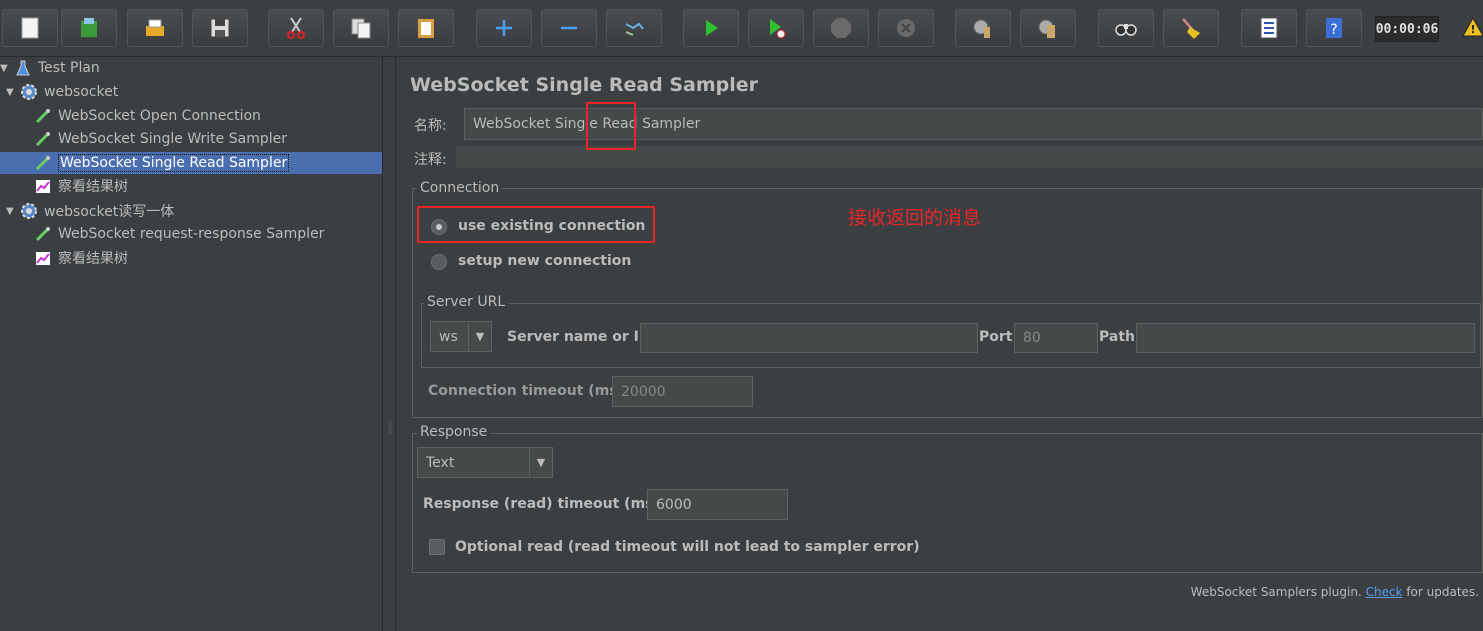 Image resolution: width=1483 pixels, height=631 pixels. I want to click on copy-button, so click(361, 28).